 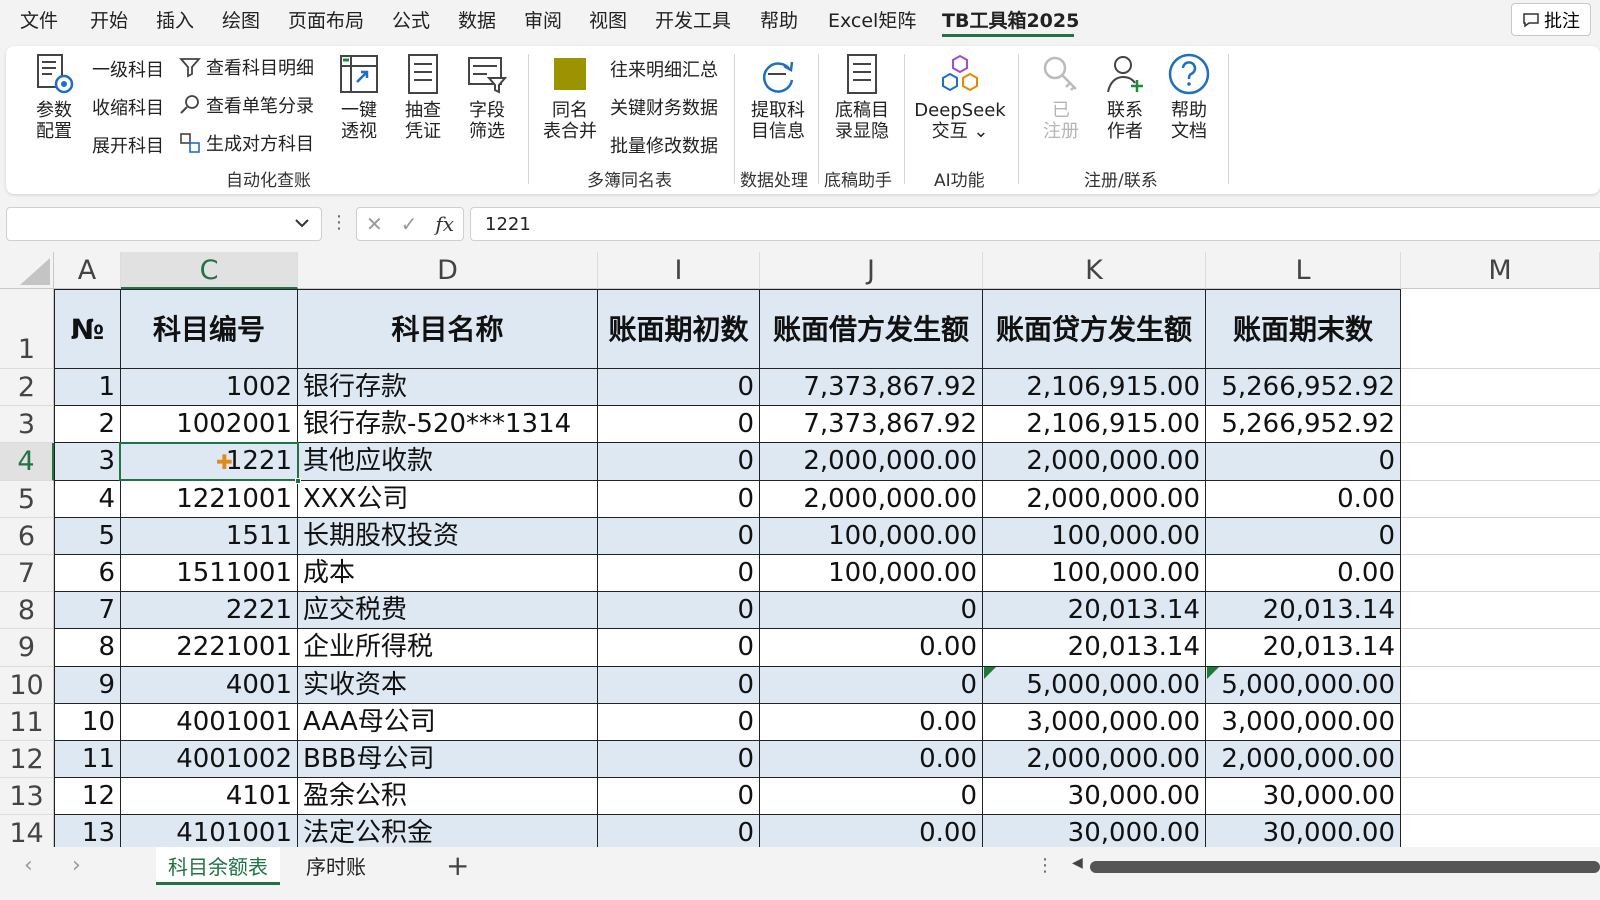 What do you see at coordinates (1094, 425) in the screenshot?
I see `table-cell: 2,106,915.00` at bounding box center [1094, 425].